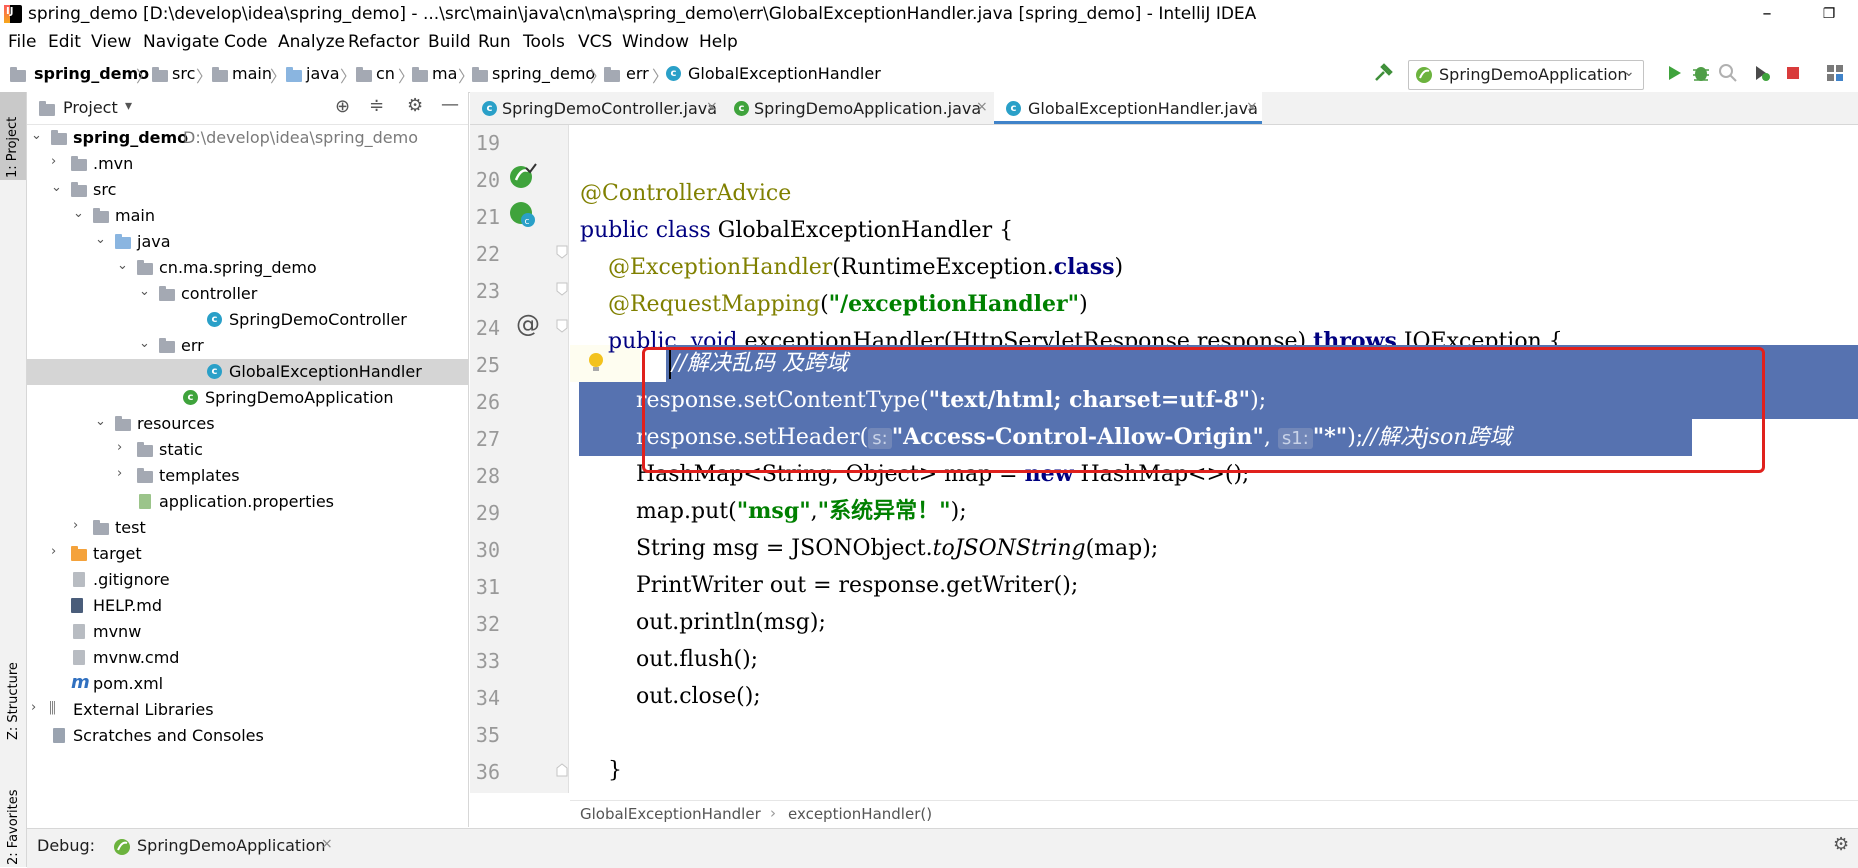 Image resolution: width=1858 pixels, height=868 pixels. I want to click on crumb-cn: cn, so click(385, 73).